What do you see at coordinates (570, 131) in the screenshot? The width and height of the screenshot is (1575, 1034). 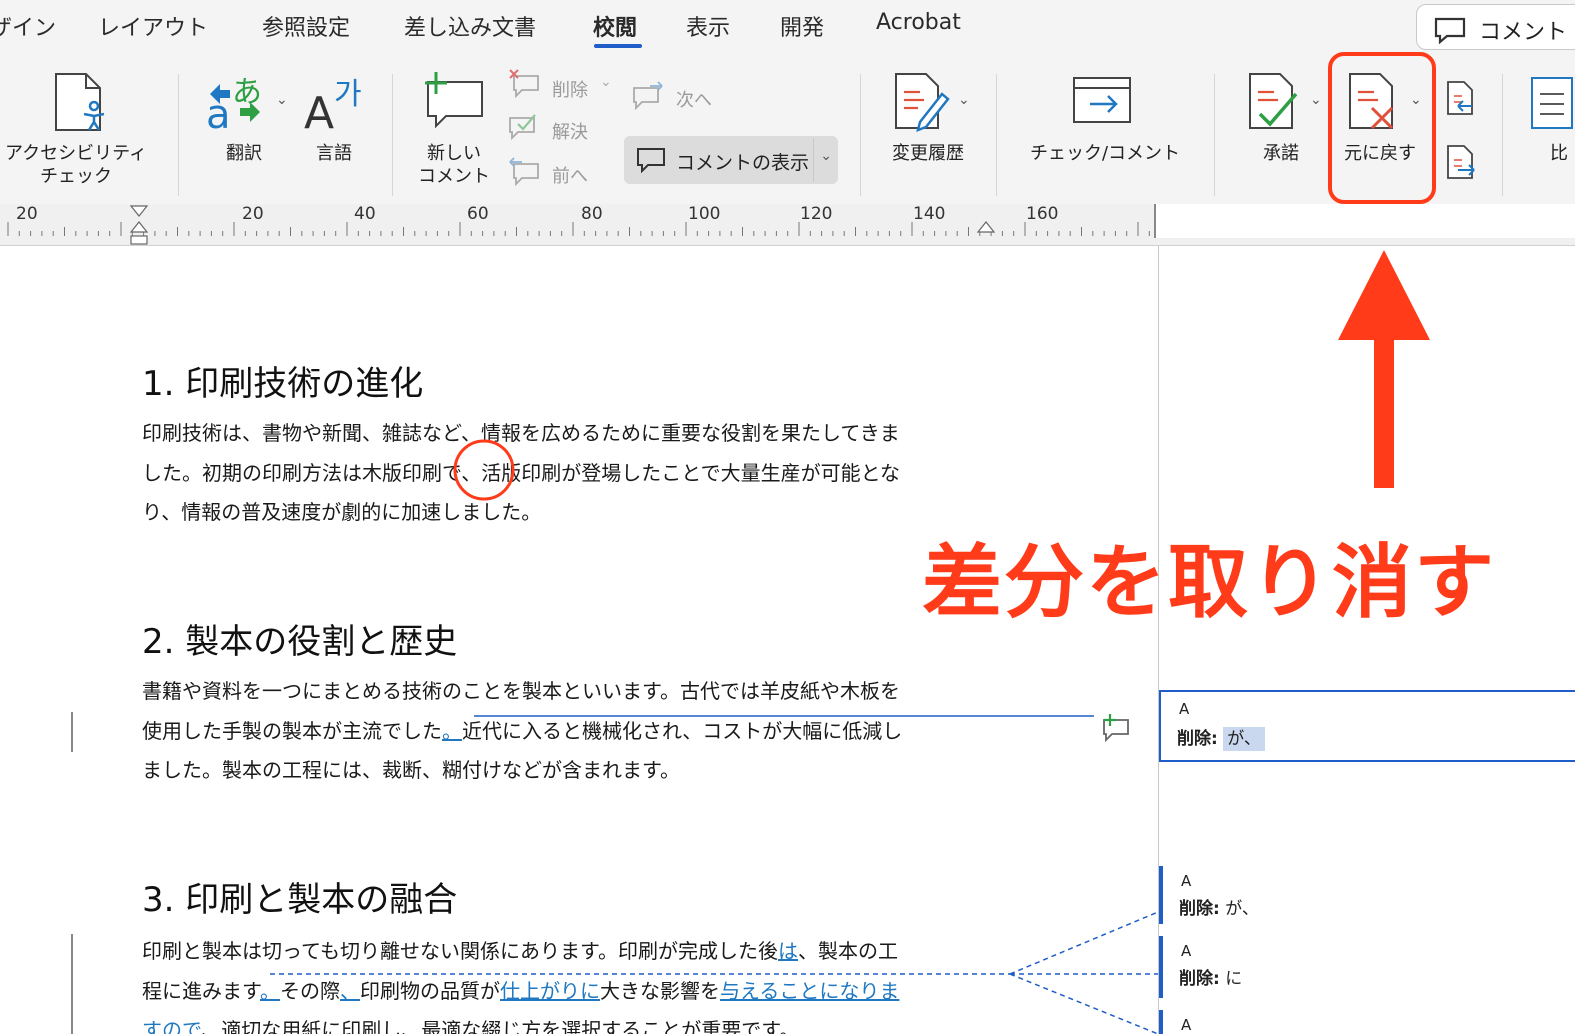 I see `resolve-comment-label: 解決` at bounding box center [570, 131].